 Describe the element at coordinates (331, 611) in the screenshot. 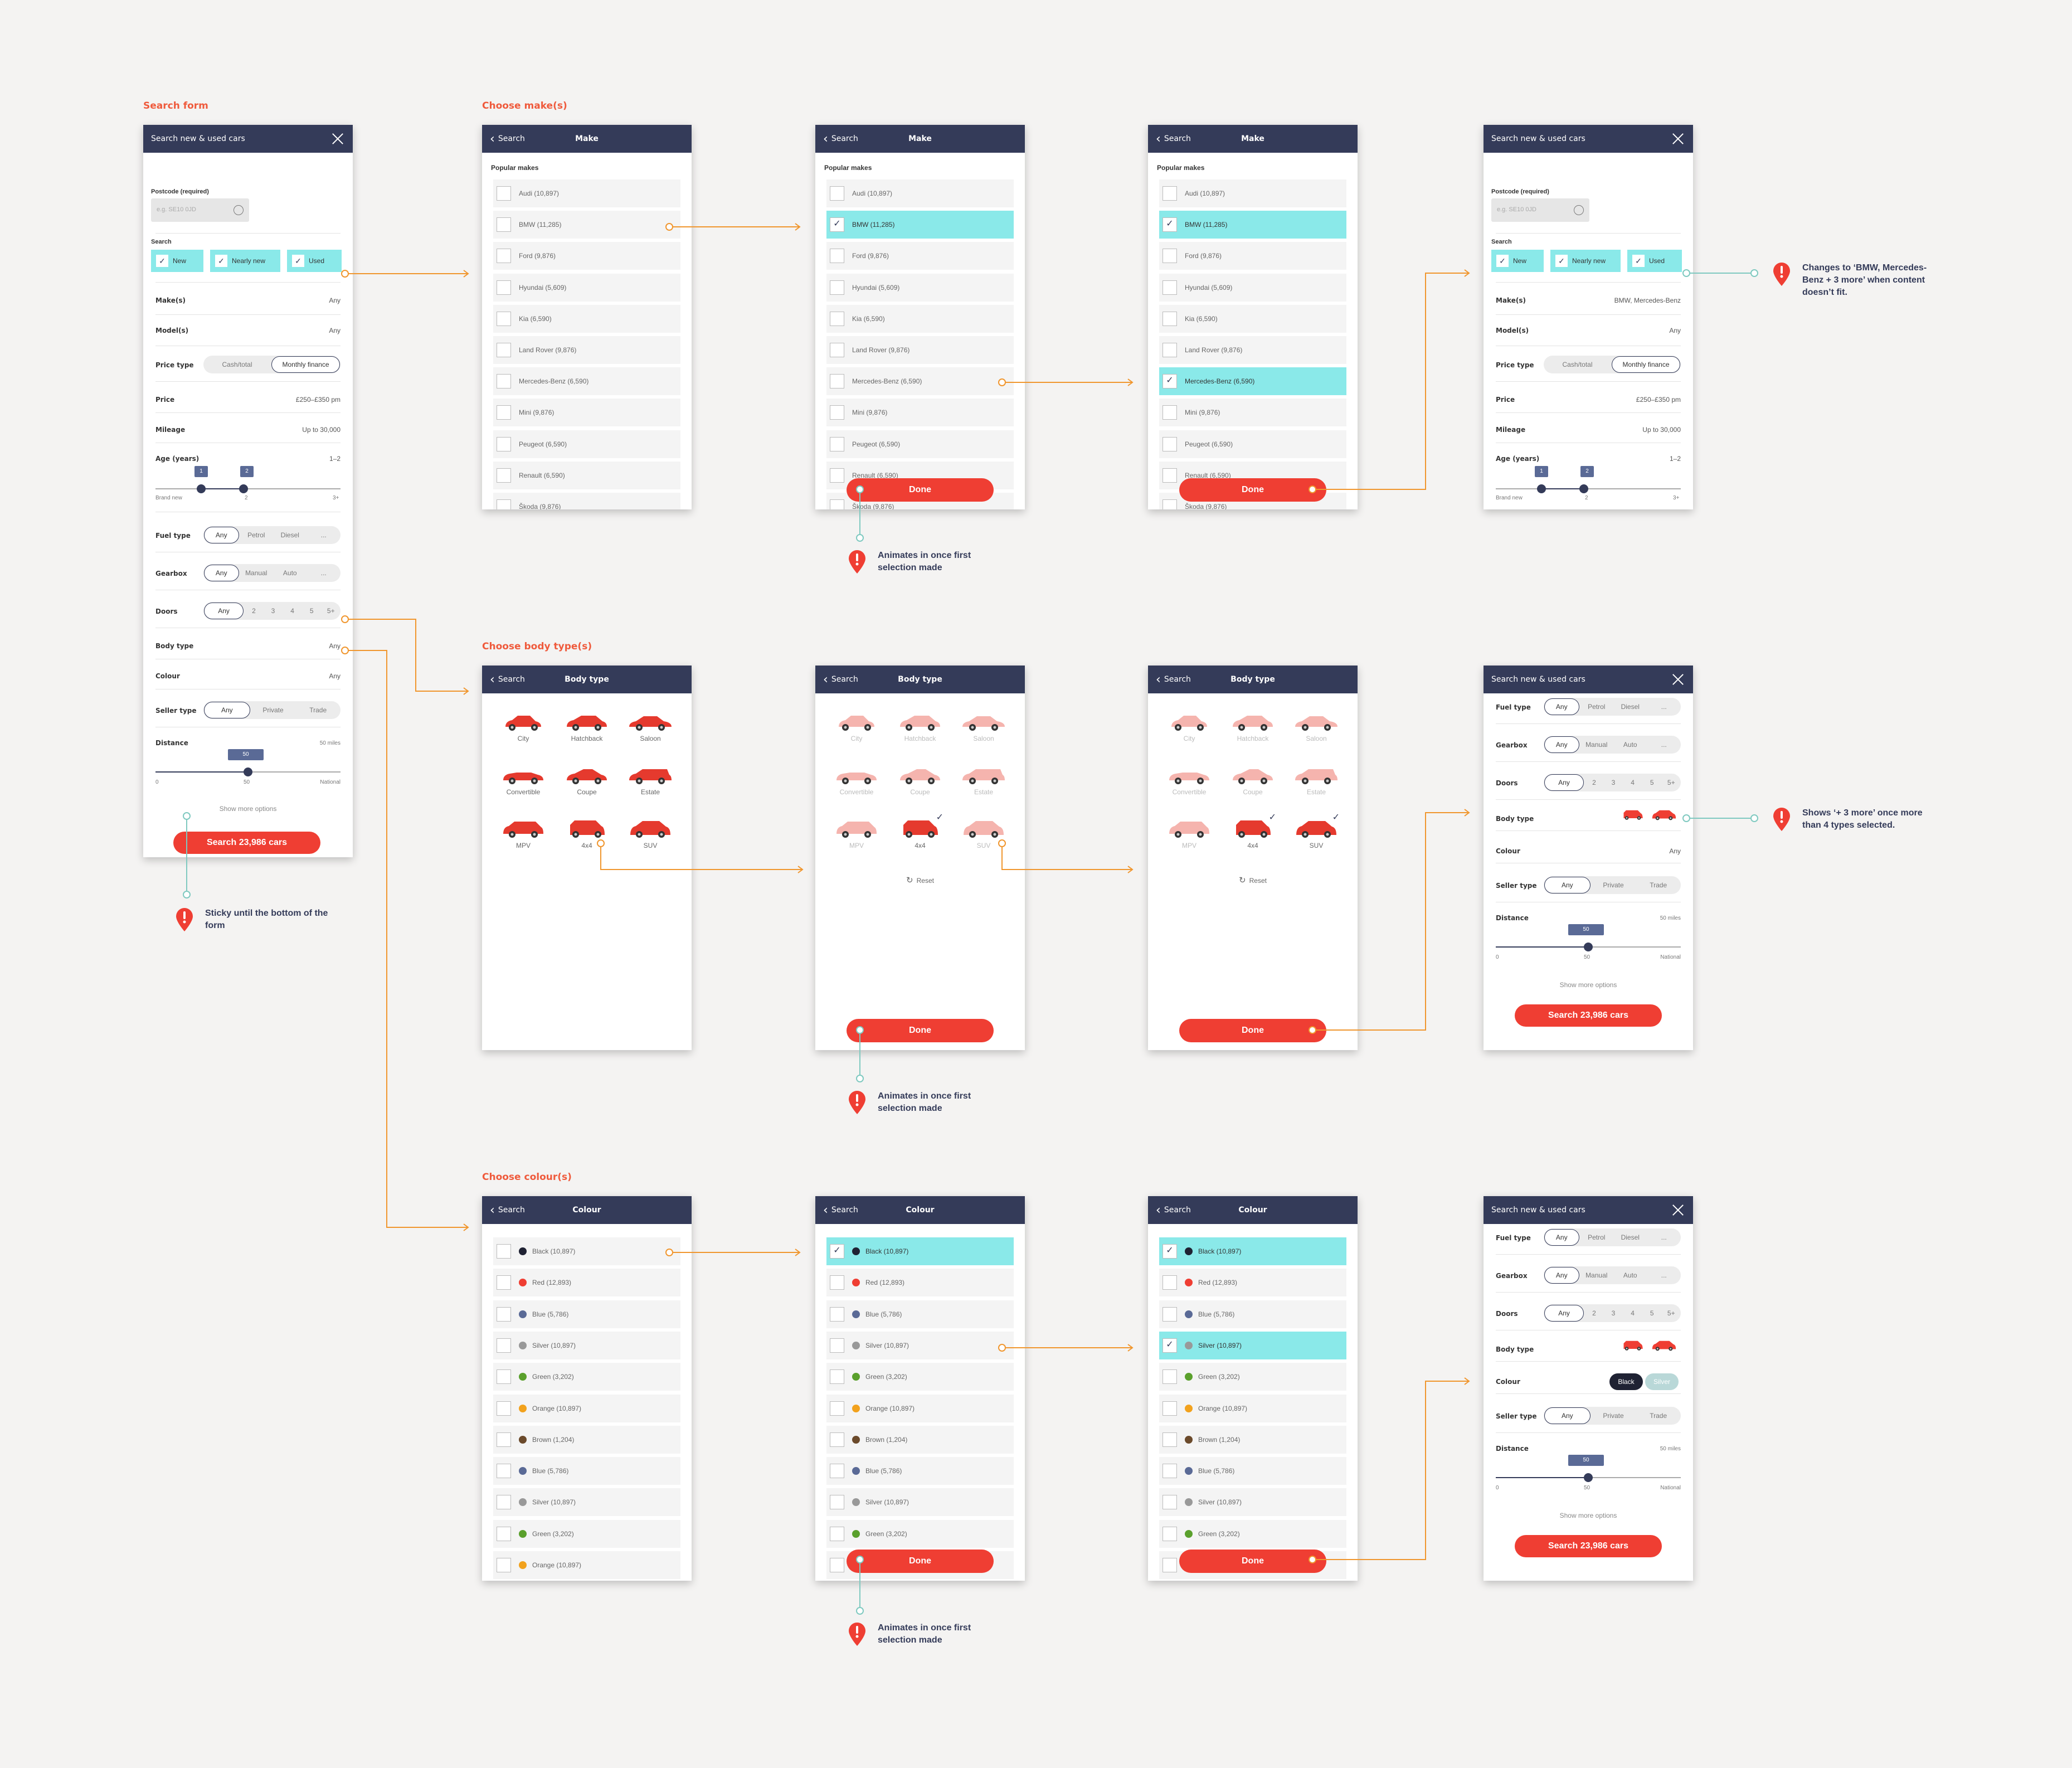

I see `option-5plus: 5+` at that location.